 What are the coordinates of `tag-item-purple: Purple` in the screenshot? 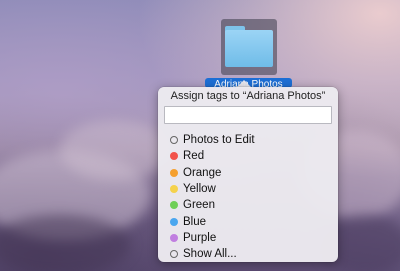 It's located at (250, 238).